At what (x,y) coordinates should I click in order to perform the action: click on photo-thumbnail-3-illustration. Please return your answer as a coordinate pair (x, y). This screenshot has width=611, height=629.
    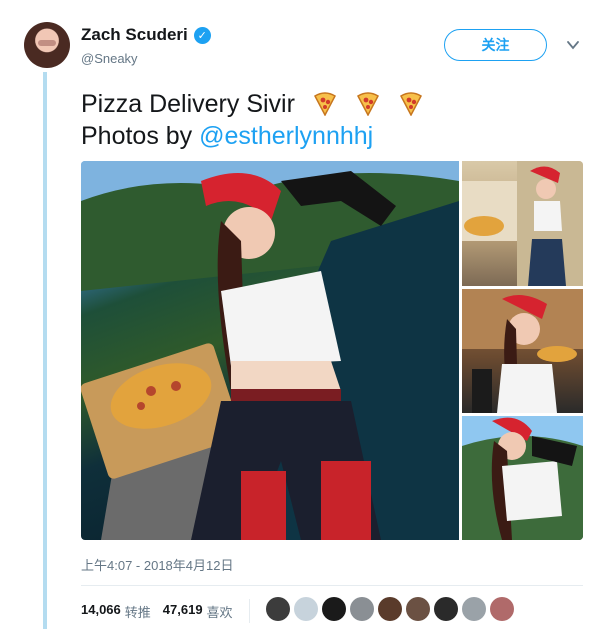
    Looking at the image, I should click on (522, 478).